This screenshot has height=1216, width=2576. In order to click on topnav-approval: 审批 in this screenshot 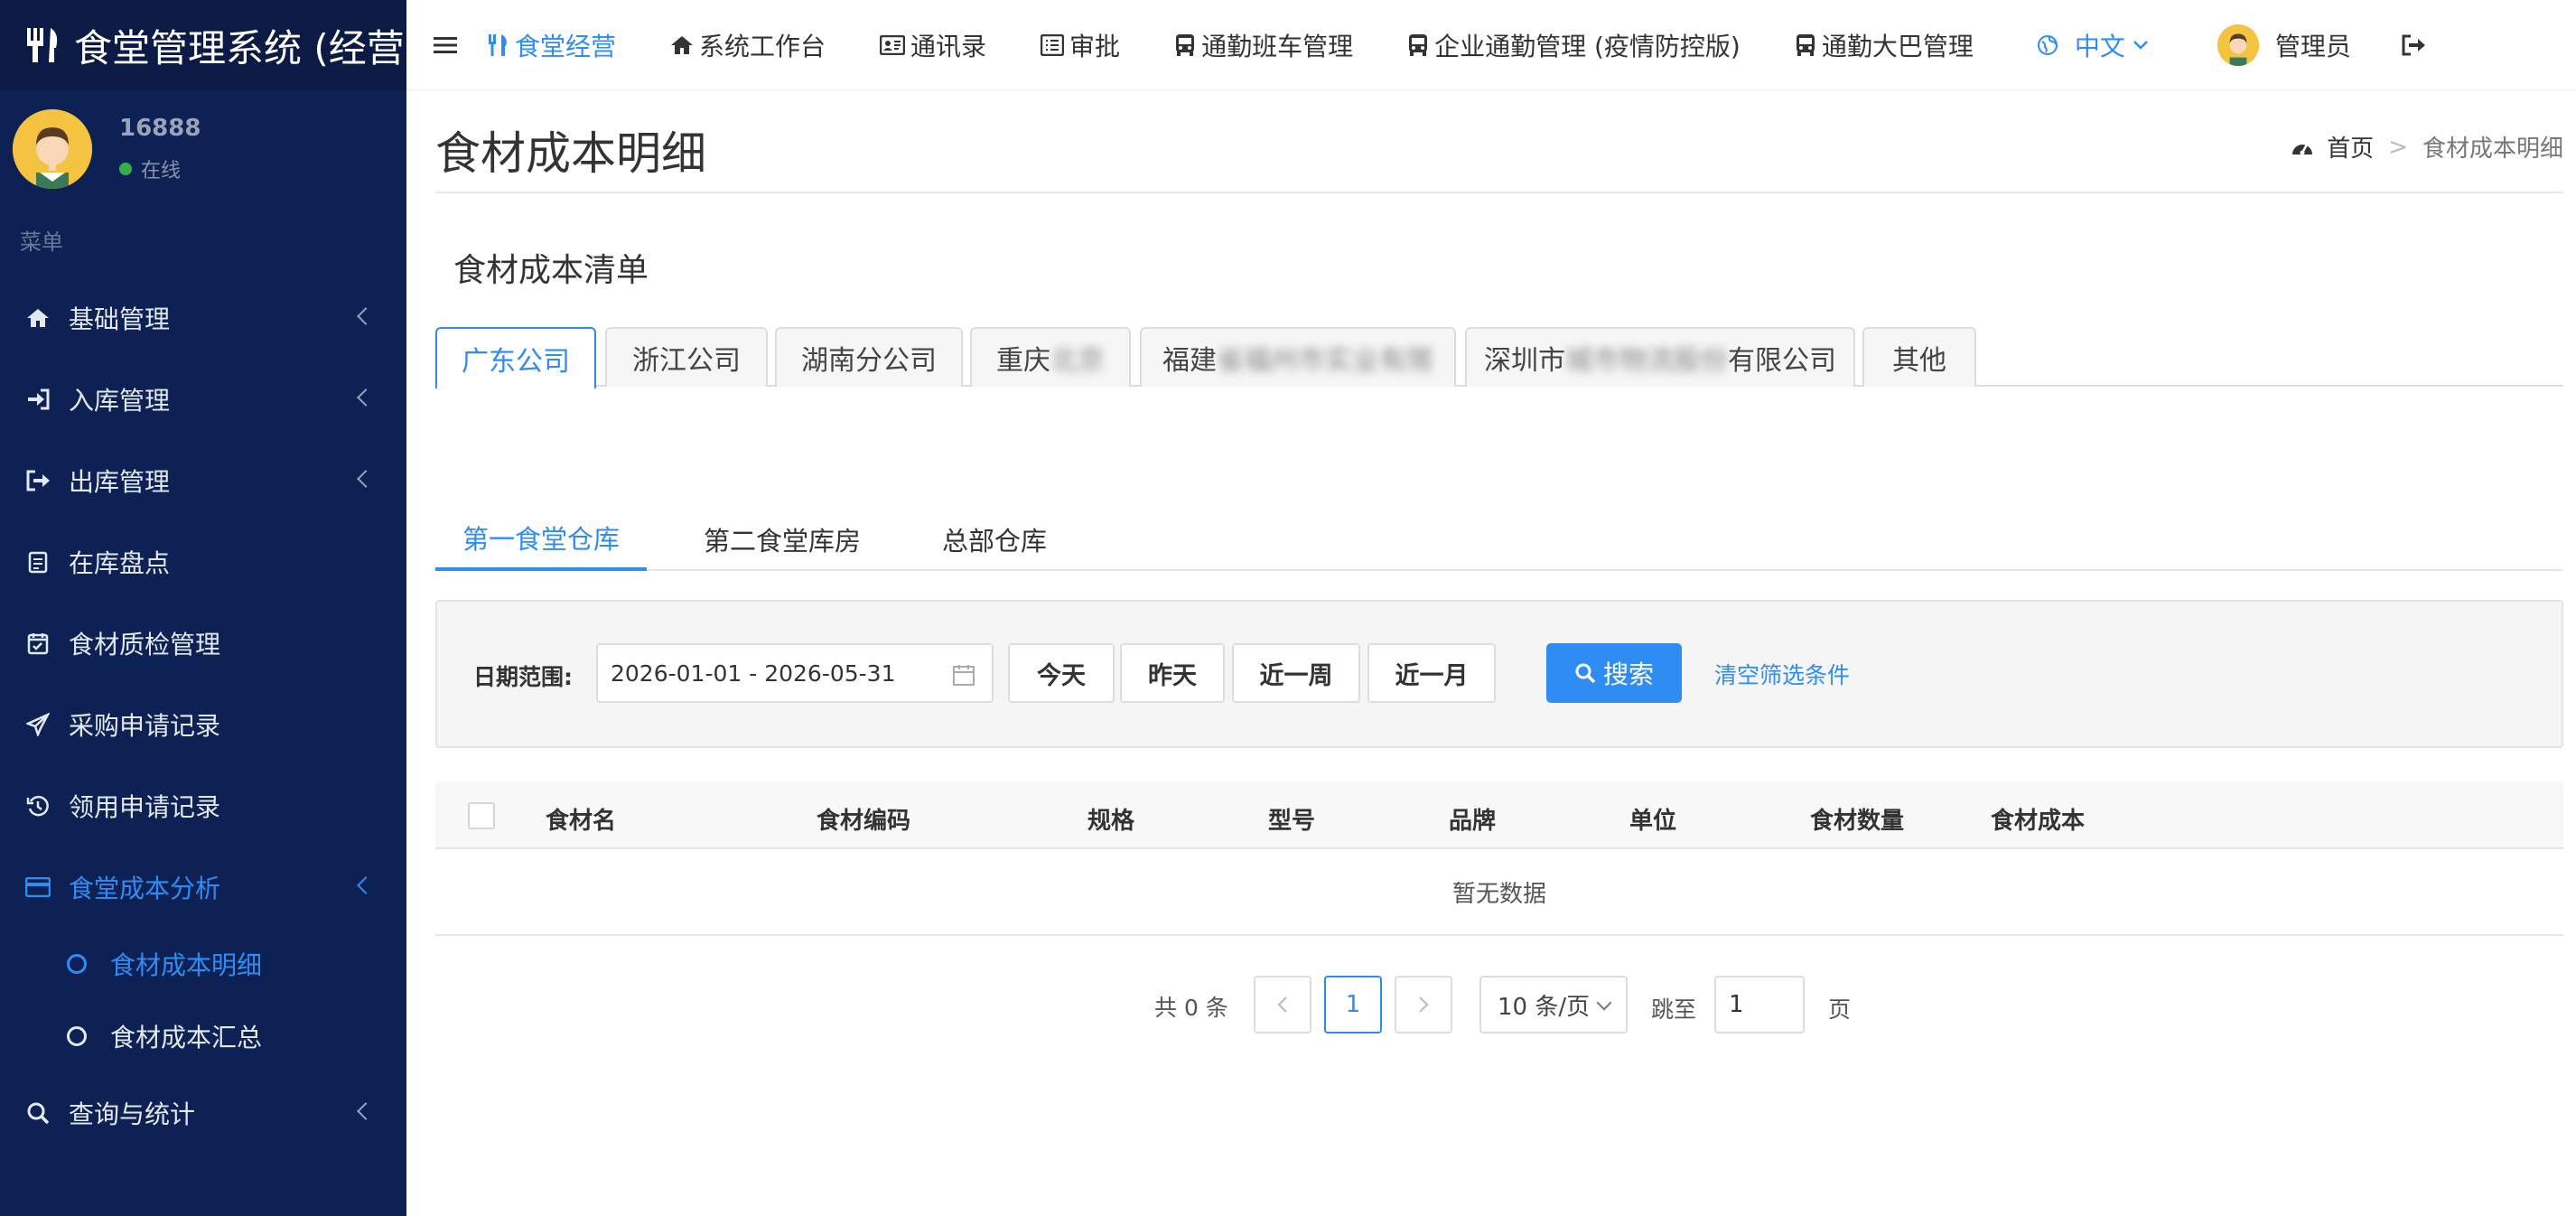, I will do `click(1080, 45)`.